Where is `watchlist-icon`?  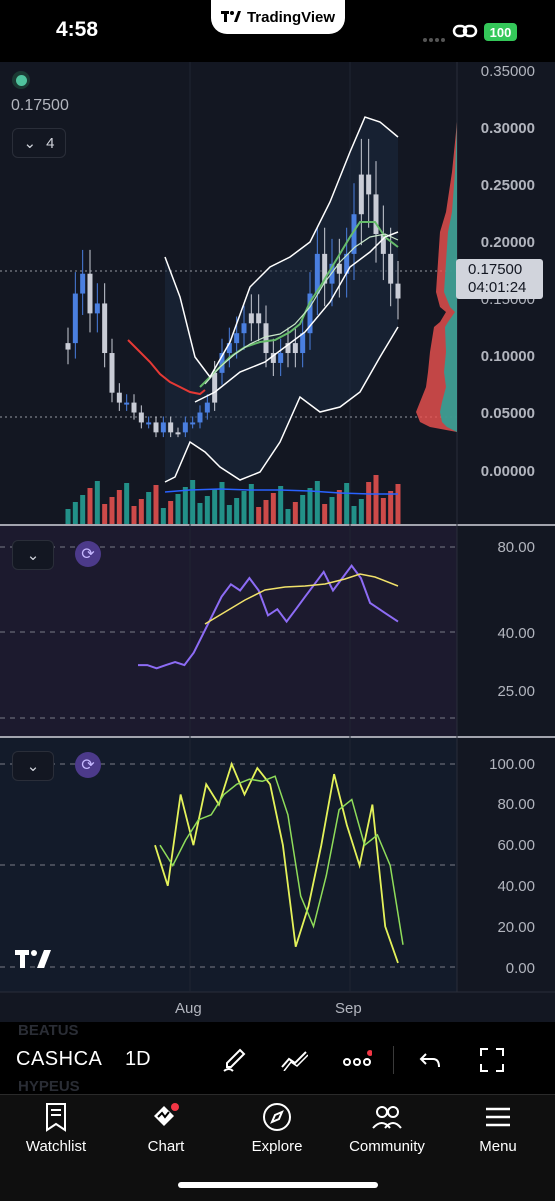
watchlist-icon is located at coordinates (56, 1117).